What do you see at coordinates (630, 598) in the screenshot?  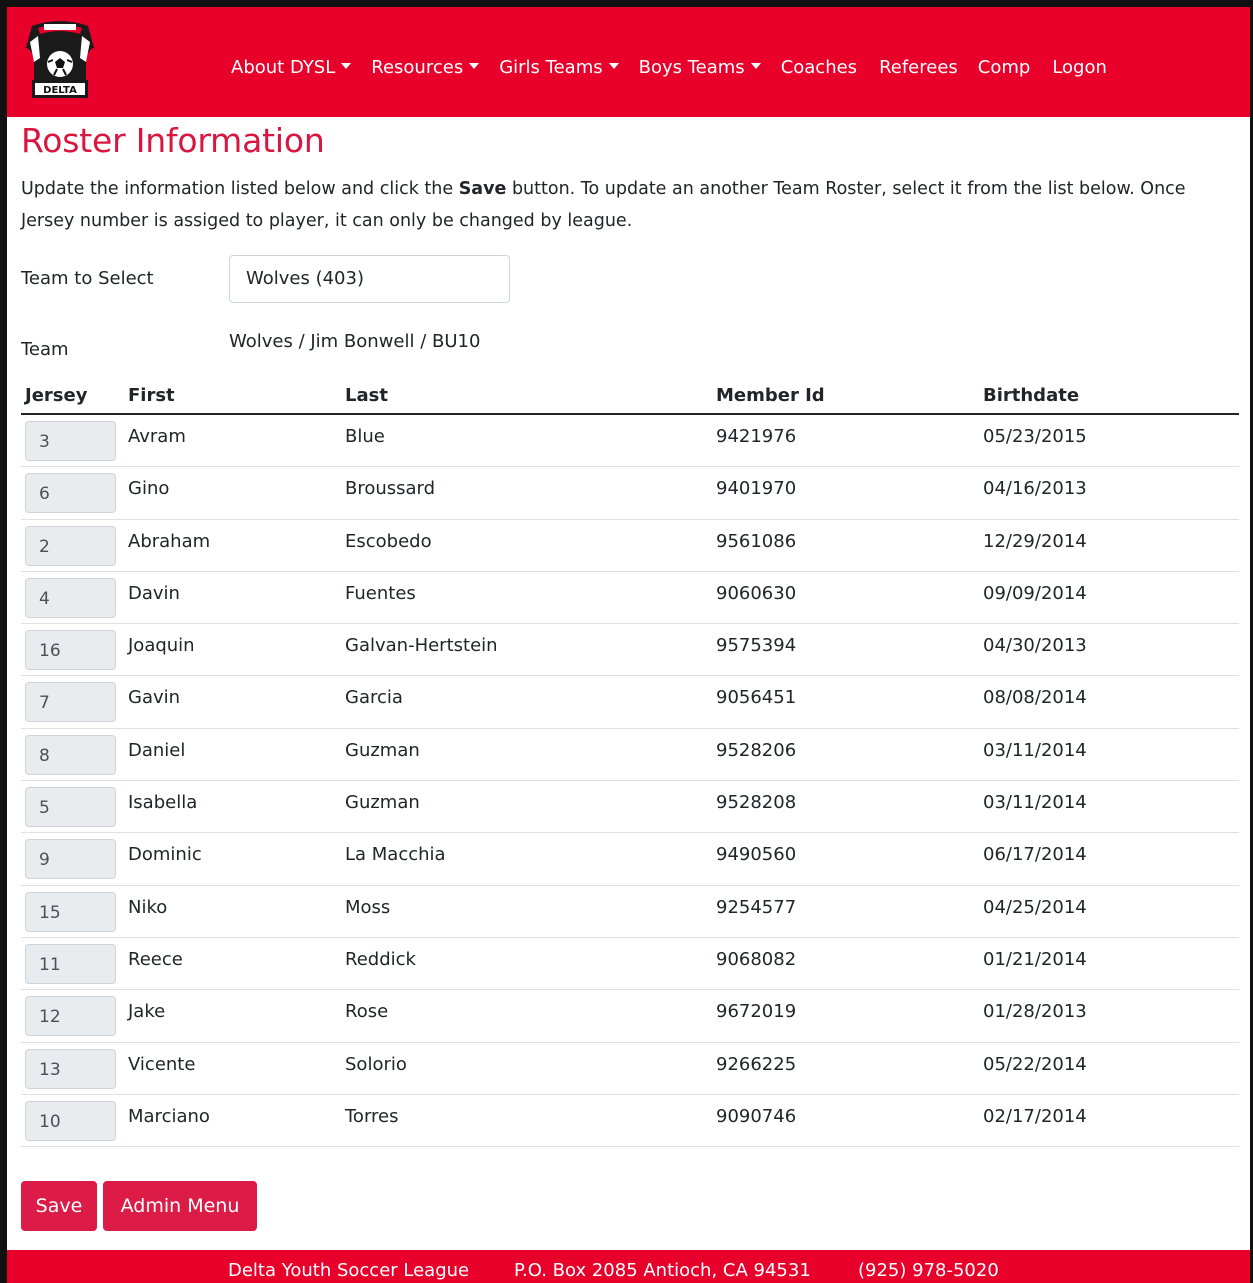 I see `table-row: 4 Davin Fuentes 9060630 09/09/2014` at bounding box center [630, 598].